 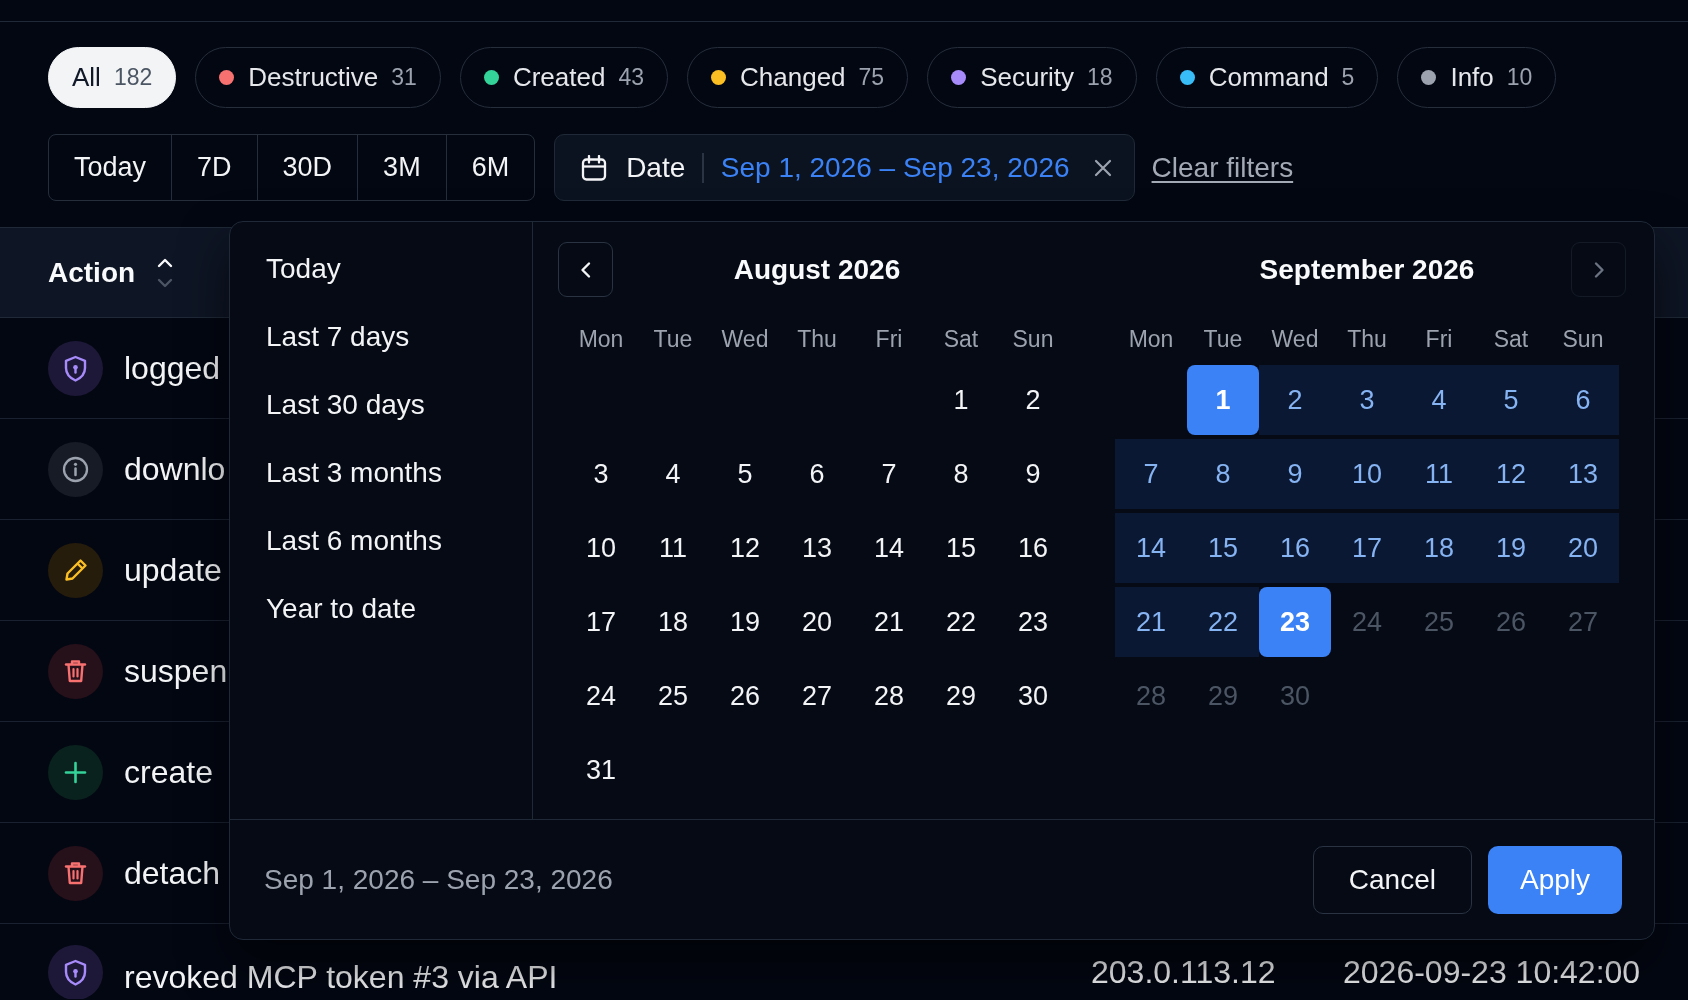 I want to click on plus-icon, so click(x=75, y=772).